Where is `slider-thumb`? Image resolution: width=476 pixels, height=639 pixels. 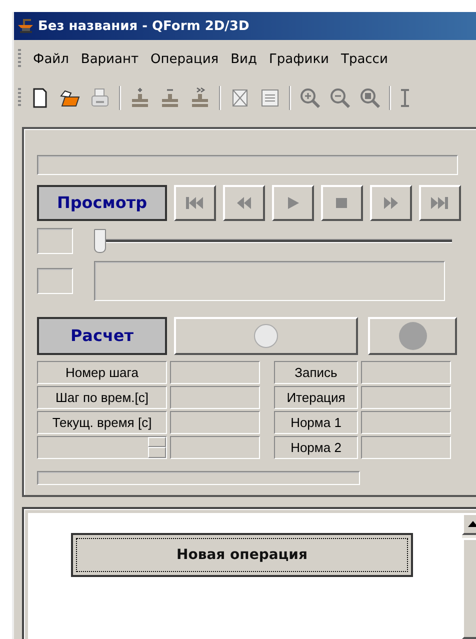 slider-thumb is located at coordinates (100, 240).